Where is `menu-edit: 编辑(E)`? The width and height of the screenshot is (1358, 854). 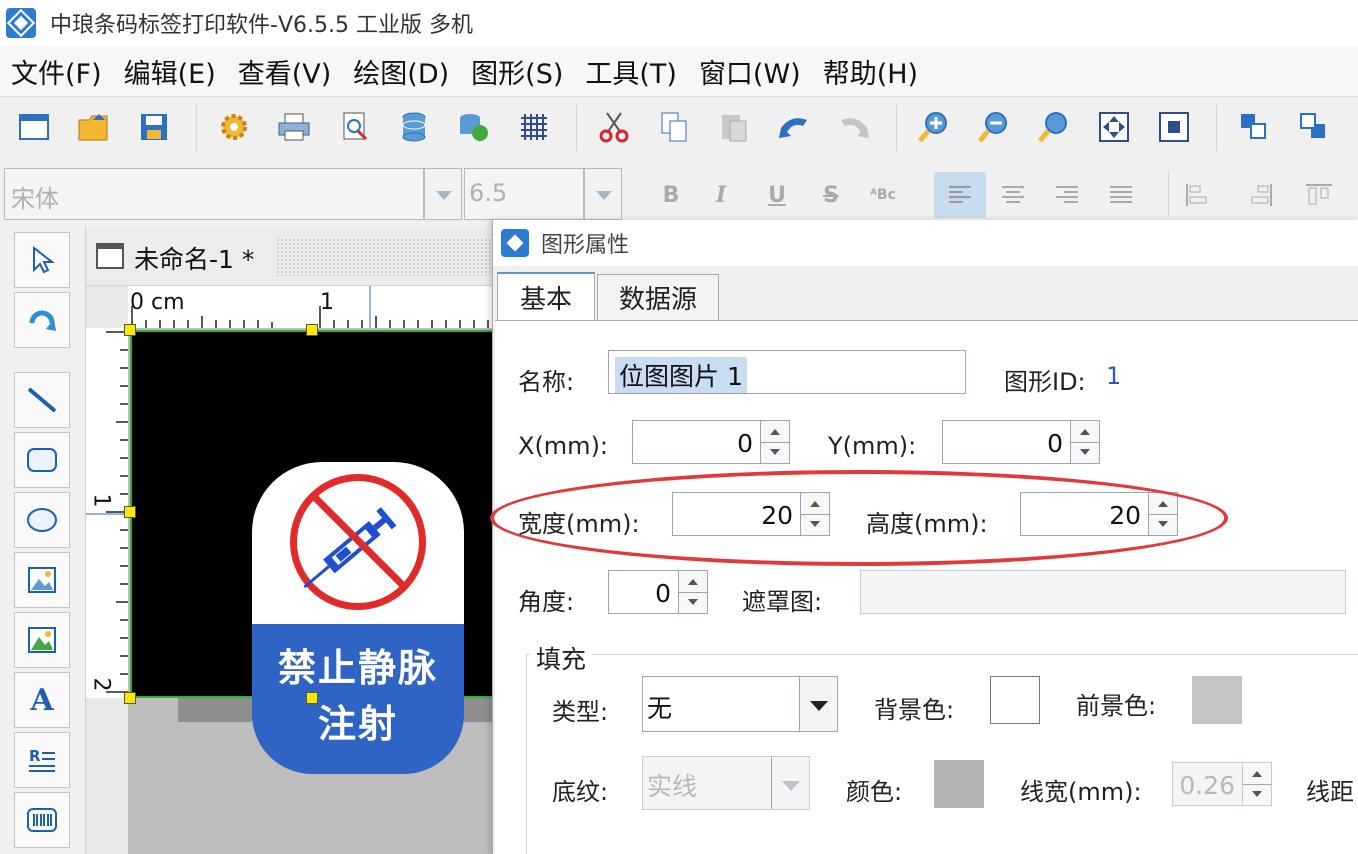 menu-edit: 编辑(E) is located at coordinates (170, 71).